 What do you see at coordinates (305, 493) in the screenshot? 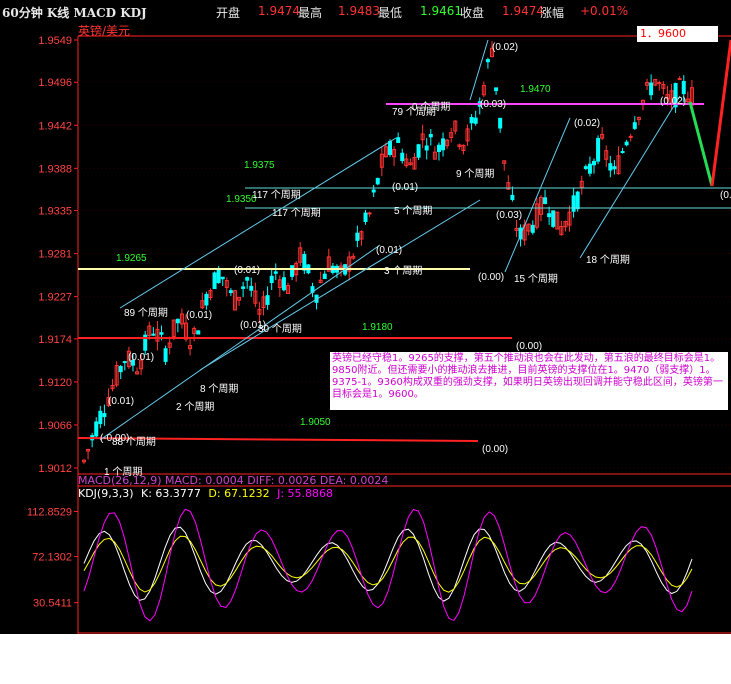
I see `kdj-j: J: 55.8868` at bounding box center [305, 493].